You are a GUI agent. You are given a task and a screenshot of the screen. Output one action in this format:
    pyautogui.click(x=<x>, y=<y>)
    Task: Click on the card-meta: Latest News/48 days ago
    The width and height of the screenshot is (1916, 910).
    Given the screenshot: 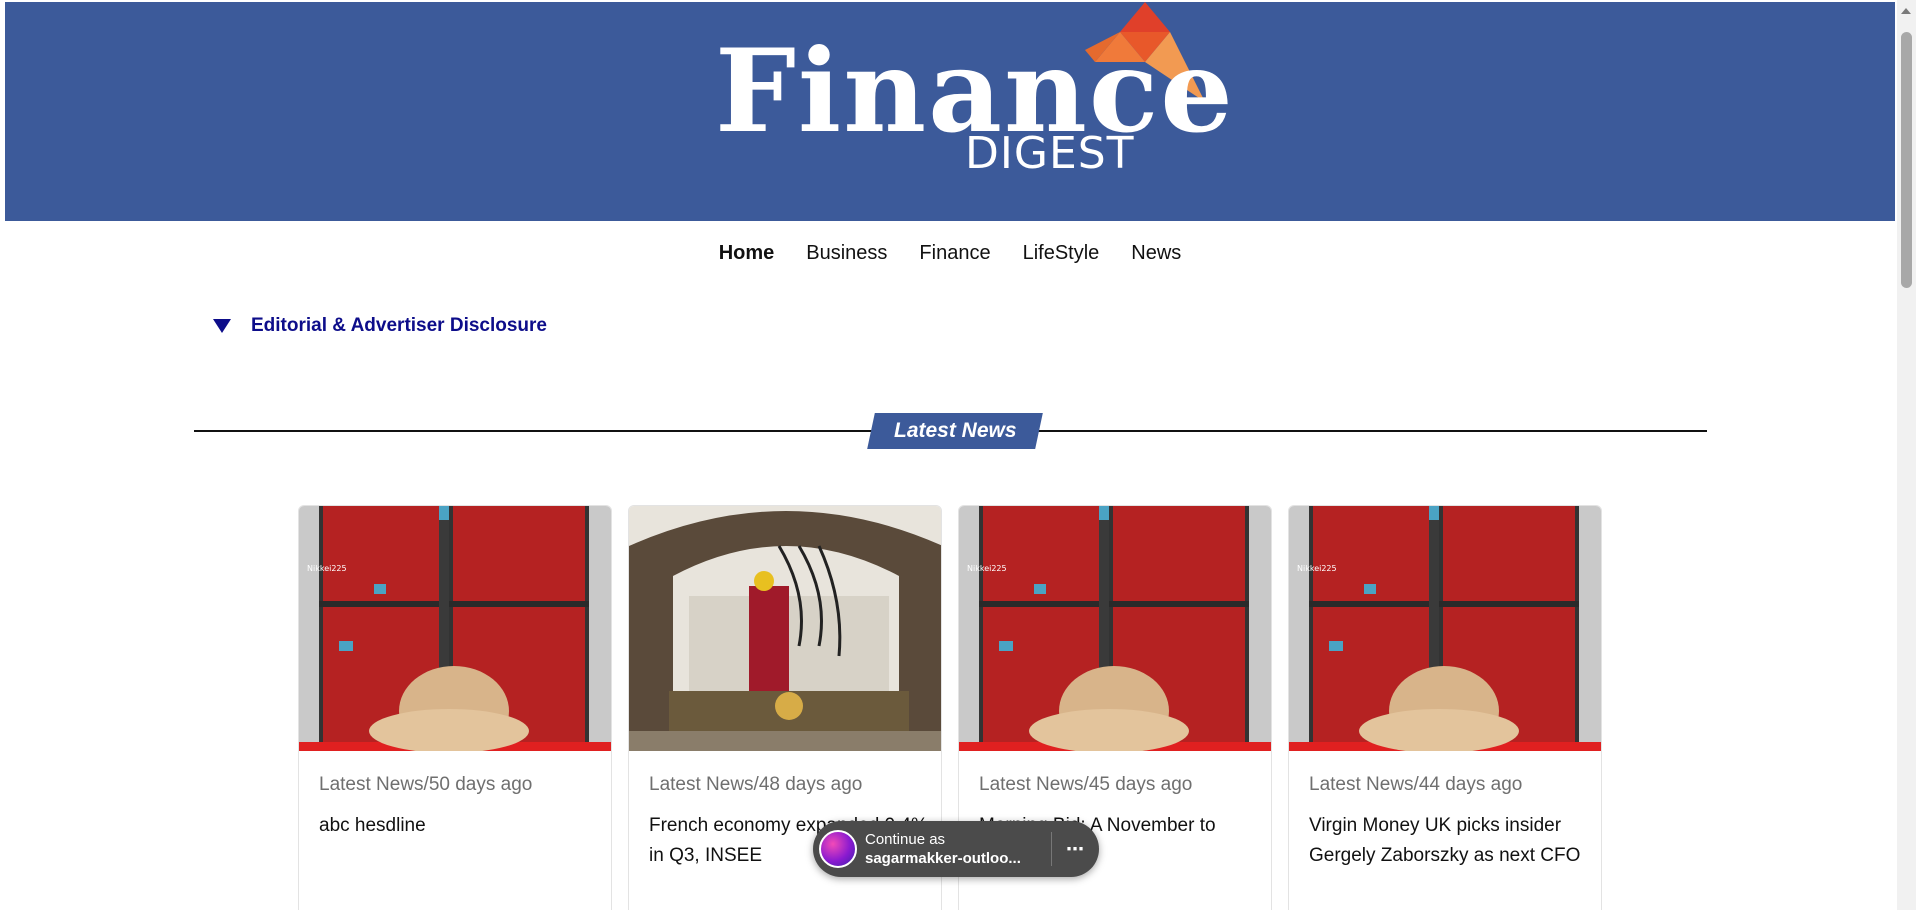 What is the action you would take?
    pyautogui.click(x=756, y=784)
    